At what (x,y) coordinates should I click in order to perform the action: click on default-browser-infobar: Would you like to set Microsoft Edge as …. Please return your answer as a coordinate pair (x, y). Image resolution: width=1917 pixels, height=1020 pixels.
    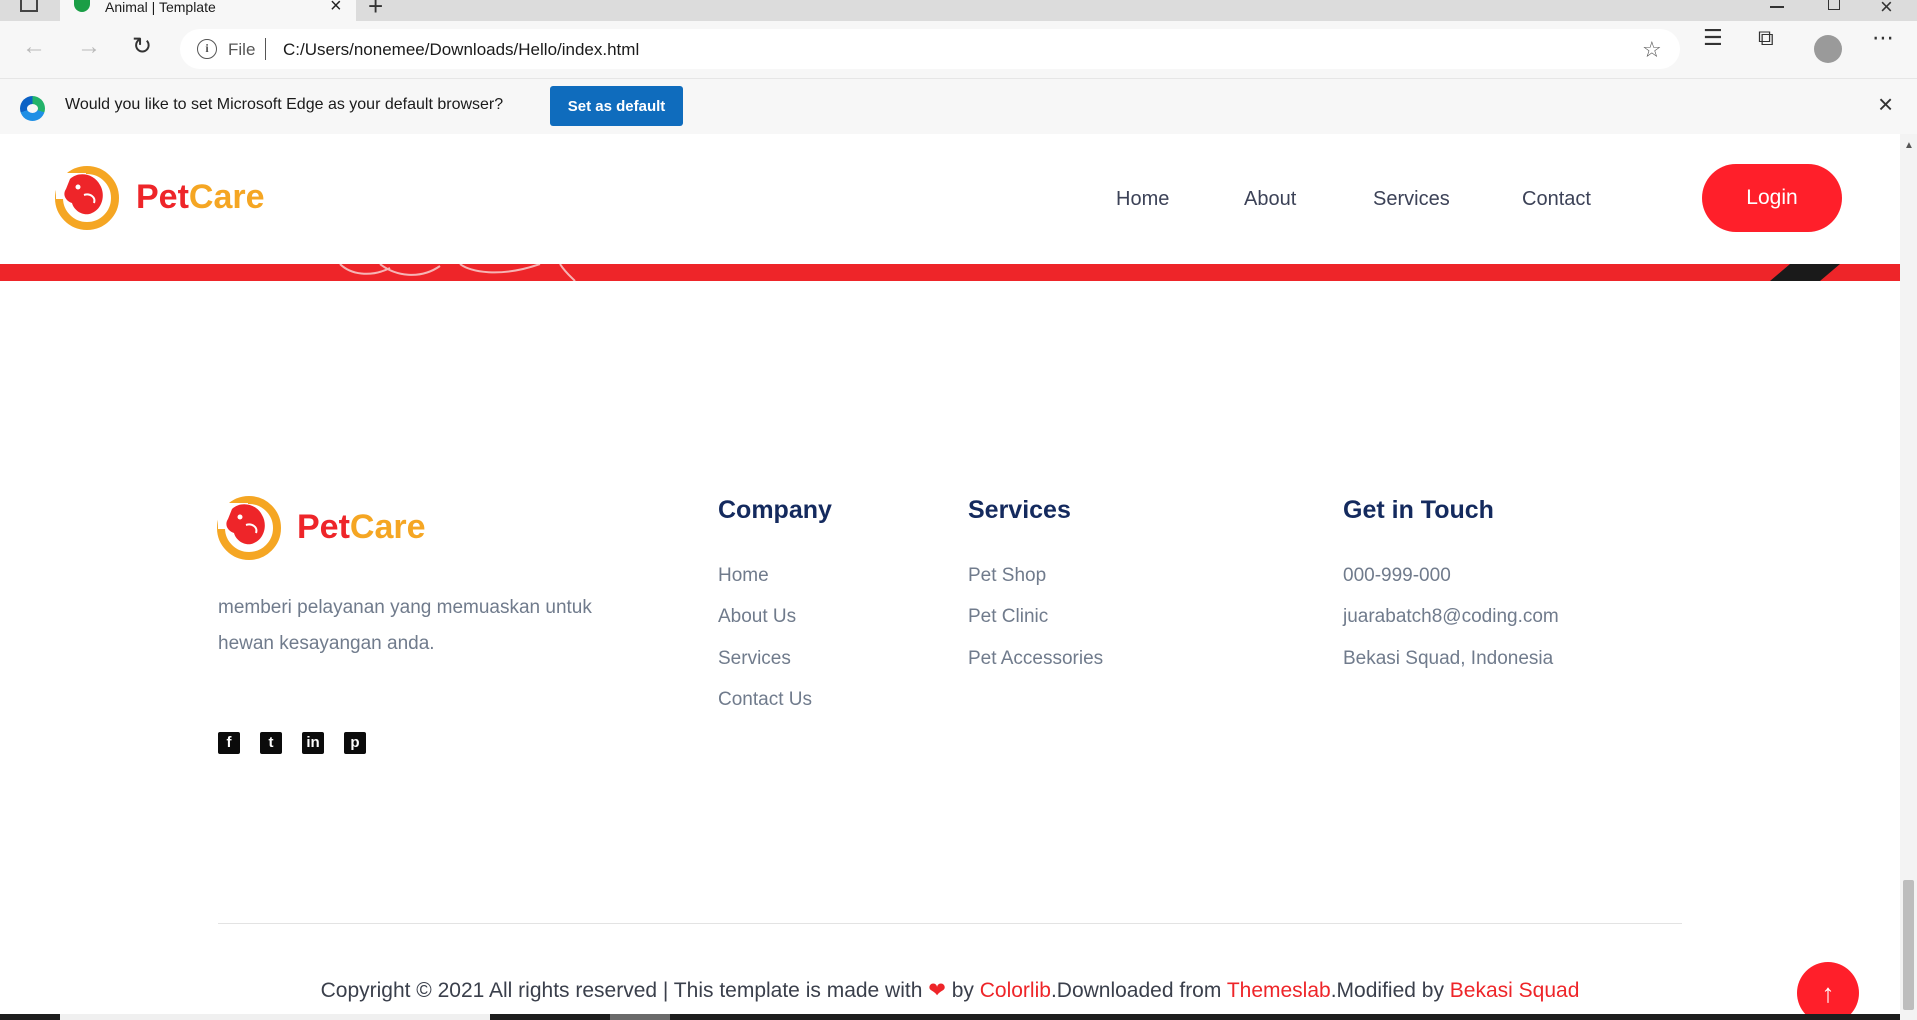
    Looking at the image, I should click on (958, 106).